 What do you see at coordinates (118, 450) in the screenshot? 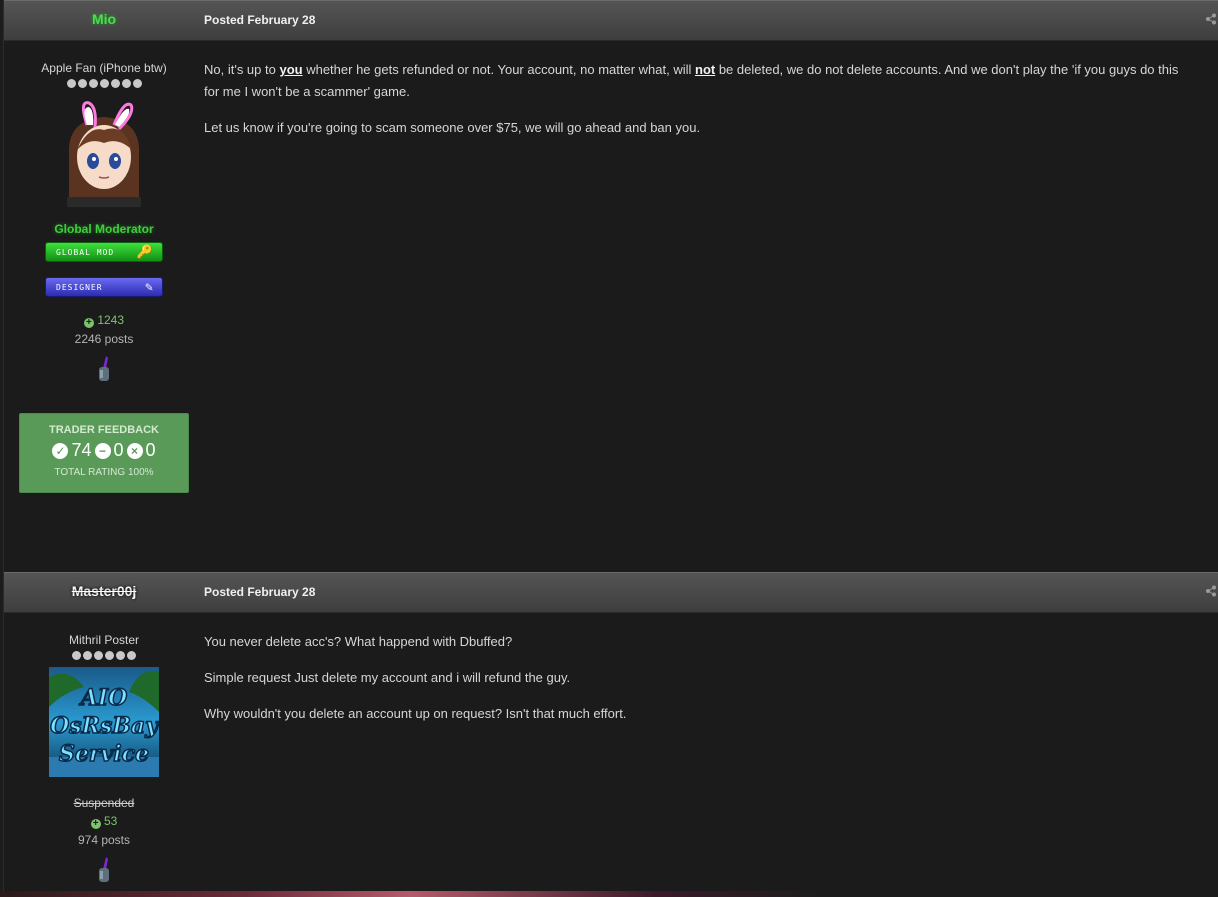
I see `neutral-count: 0` at bounding box center [118, 450].